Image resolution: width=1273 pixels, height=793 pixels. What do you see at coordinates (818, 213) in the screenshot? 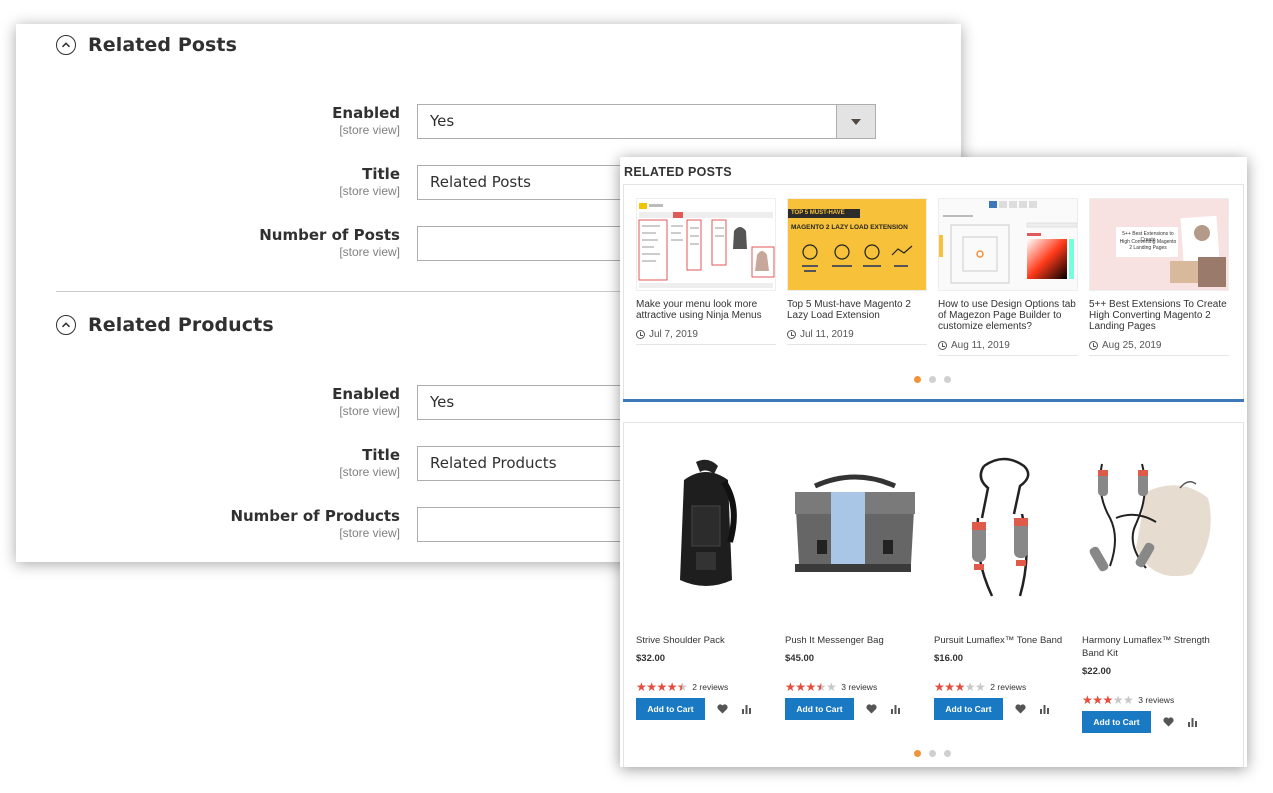
I see `thumbnail-text-line: TOP 5 MUST-HAVE` at bounding box center [818, 213].